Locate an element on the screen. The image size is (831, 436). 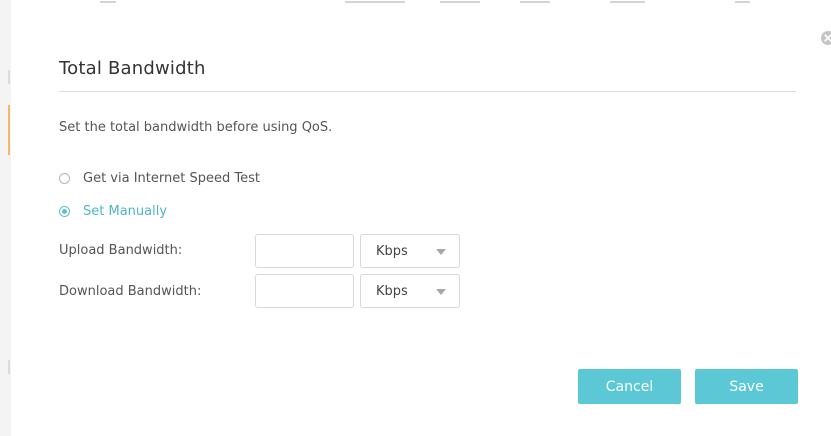
download-unit-select: Kbps is located at coordinates (410, 291).